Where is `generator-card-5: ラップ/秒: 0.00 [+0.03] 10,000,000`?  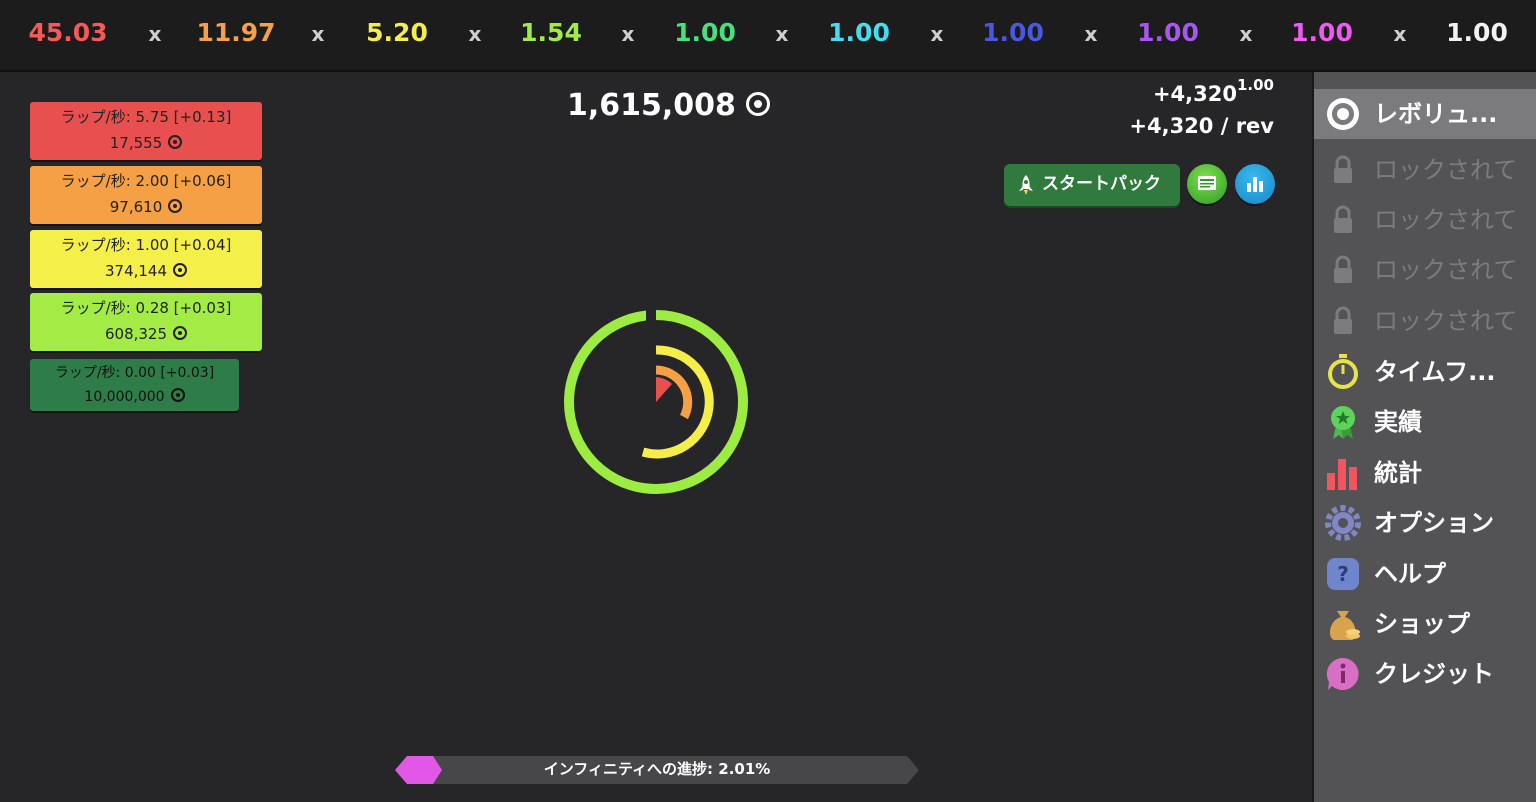
generator-card-5: ラップ/秒: 0.00 [+0.03] 10,000,000 is located at coordinates (134, 385).